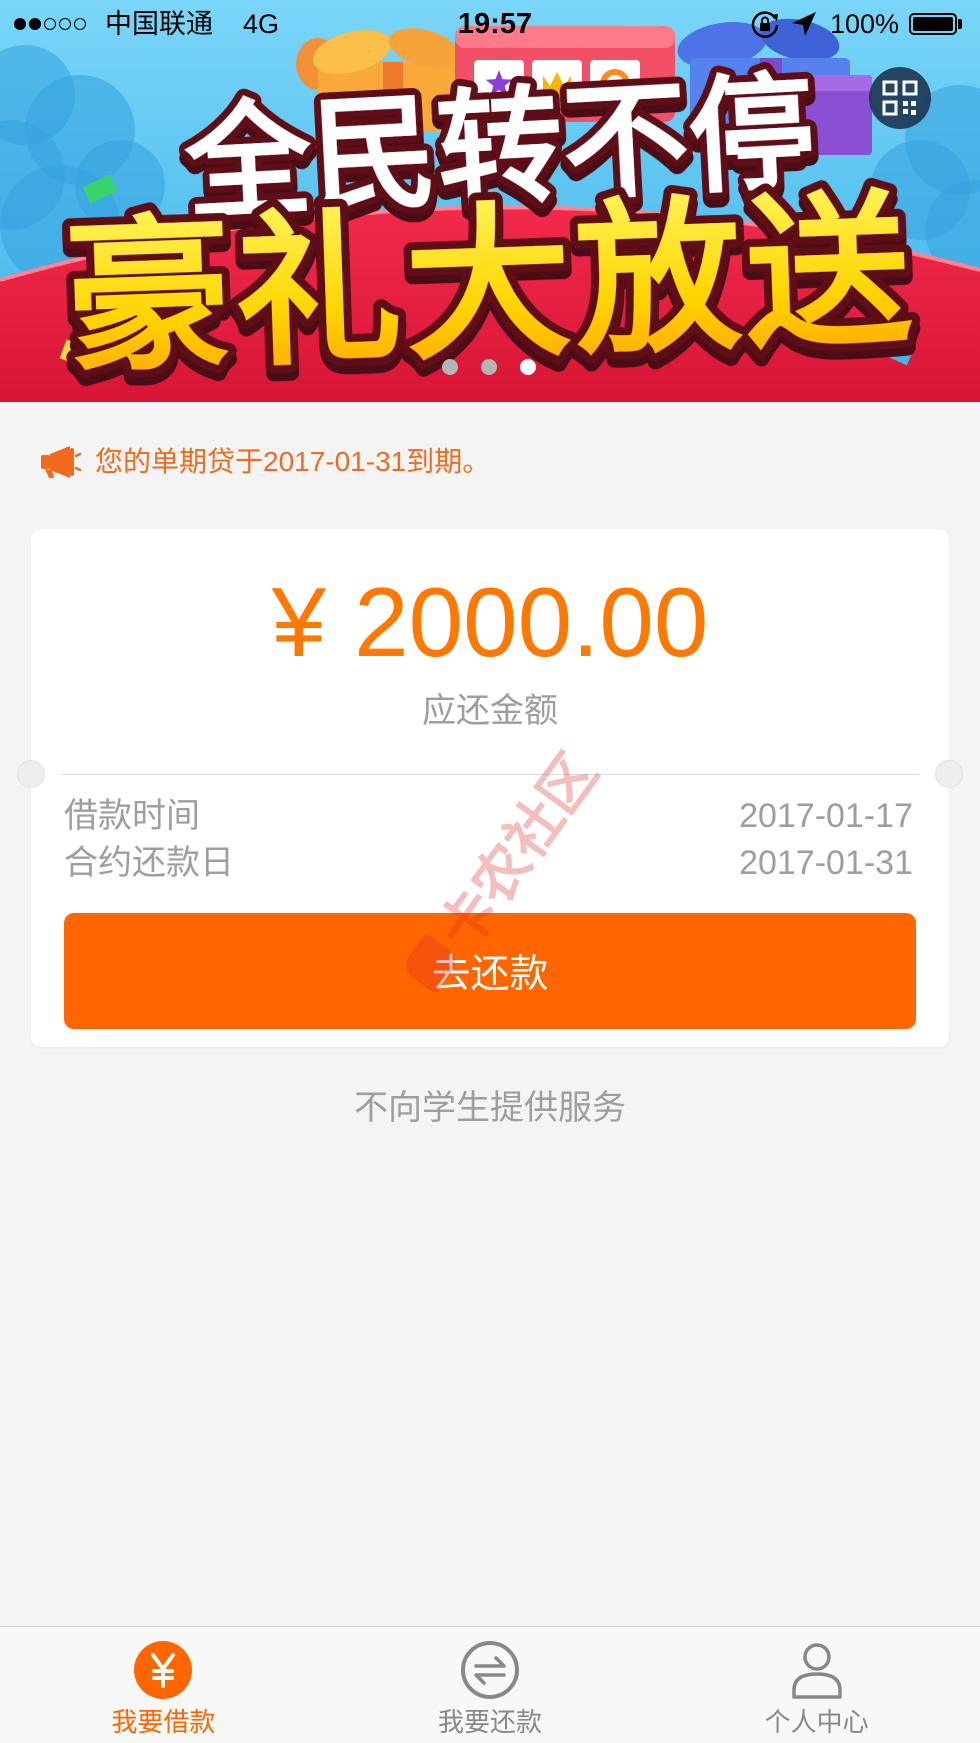 This screenshot has height=1743, width=980. Describe the element at coordinates (31, 774) in the screenshot. I see `ticket-notch-left` at that location.